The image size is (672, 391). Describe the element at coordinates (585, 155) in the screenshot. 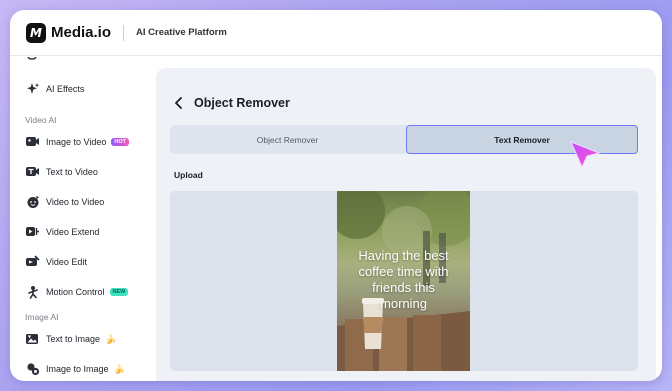

I see `pointer-cursor-icon` at that location.